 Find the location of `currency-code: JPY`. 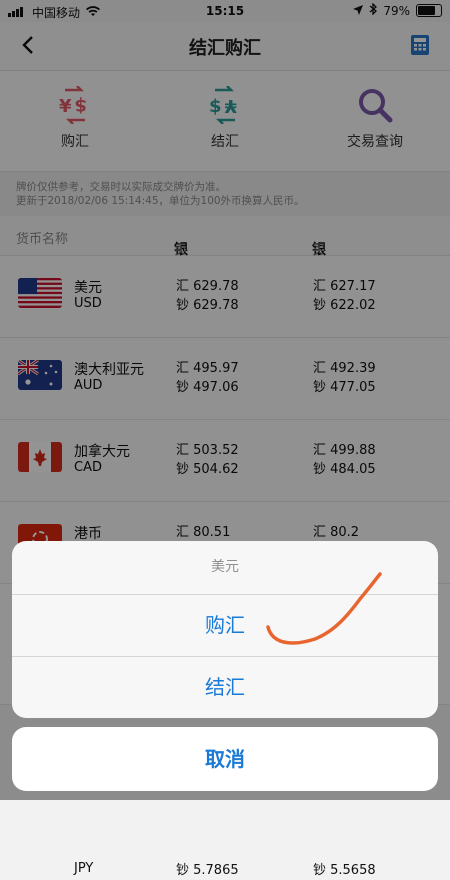

currency-code: JPY is located at coordinates (84, 868).